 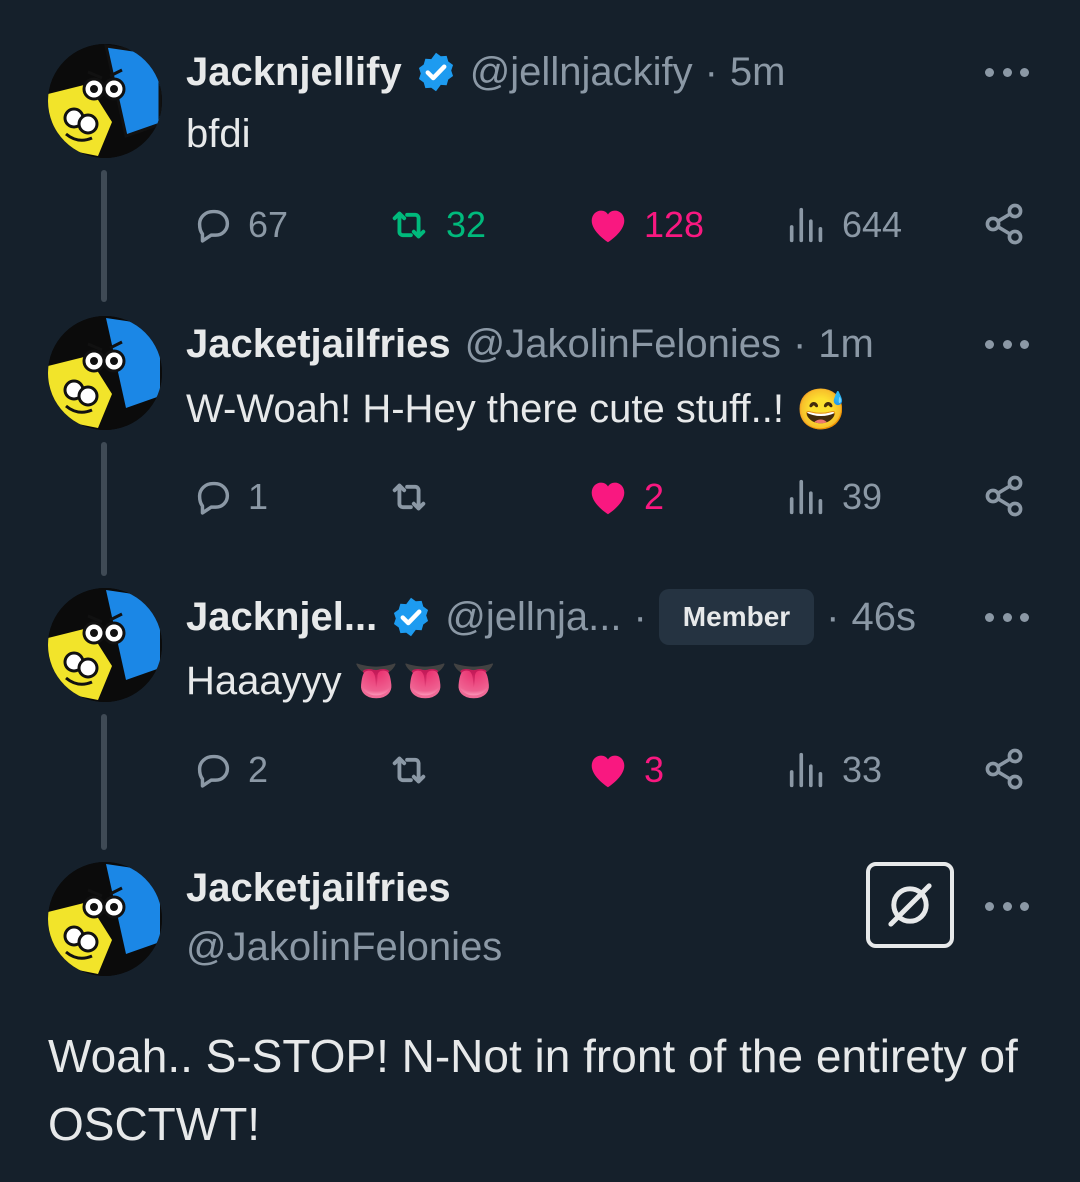 What do you see at coordinates (872, 224) in the screenshot?
I see `views-count: 644` at bounding box center [872, 224].